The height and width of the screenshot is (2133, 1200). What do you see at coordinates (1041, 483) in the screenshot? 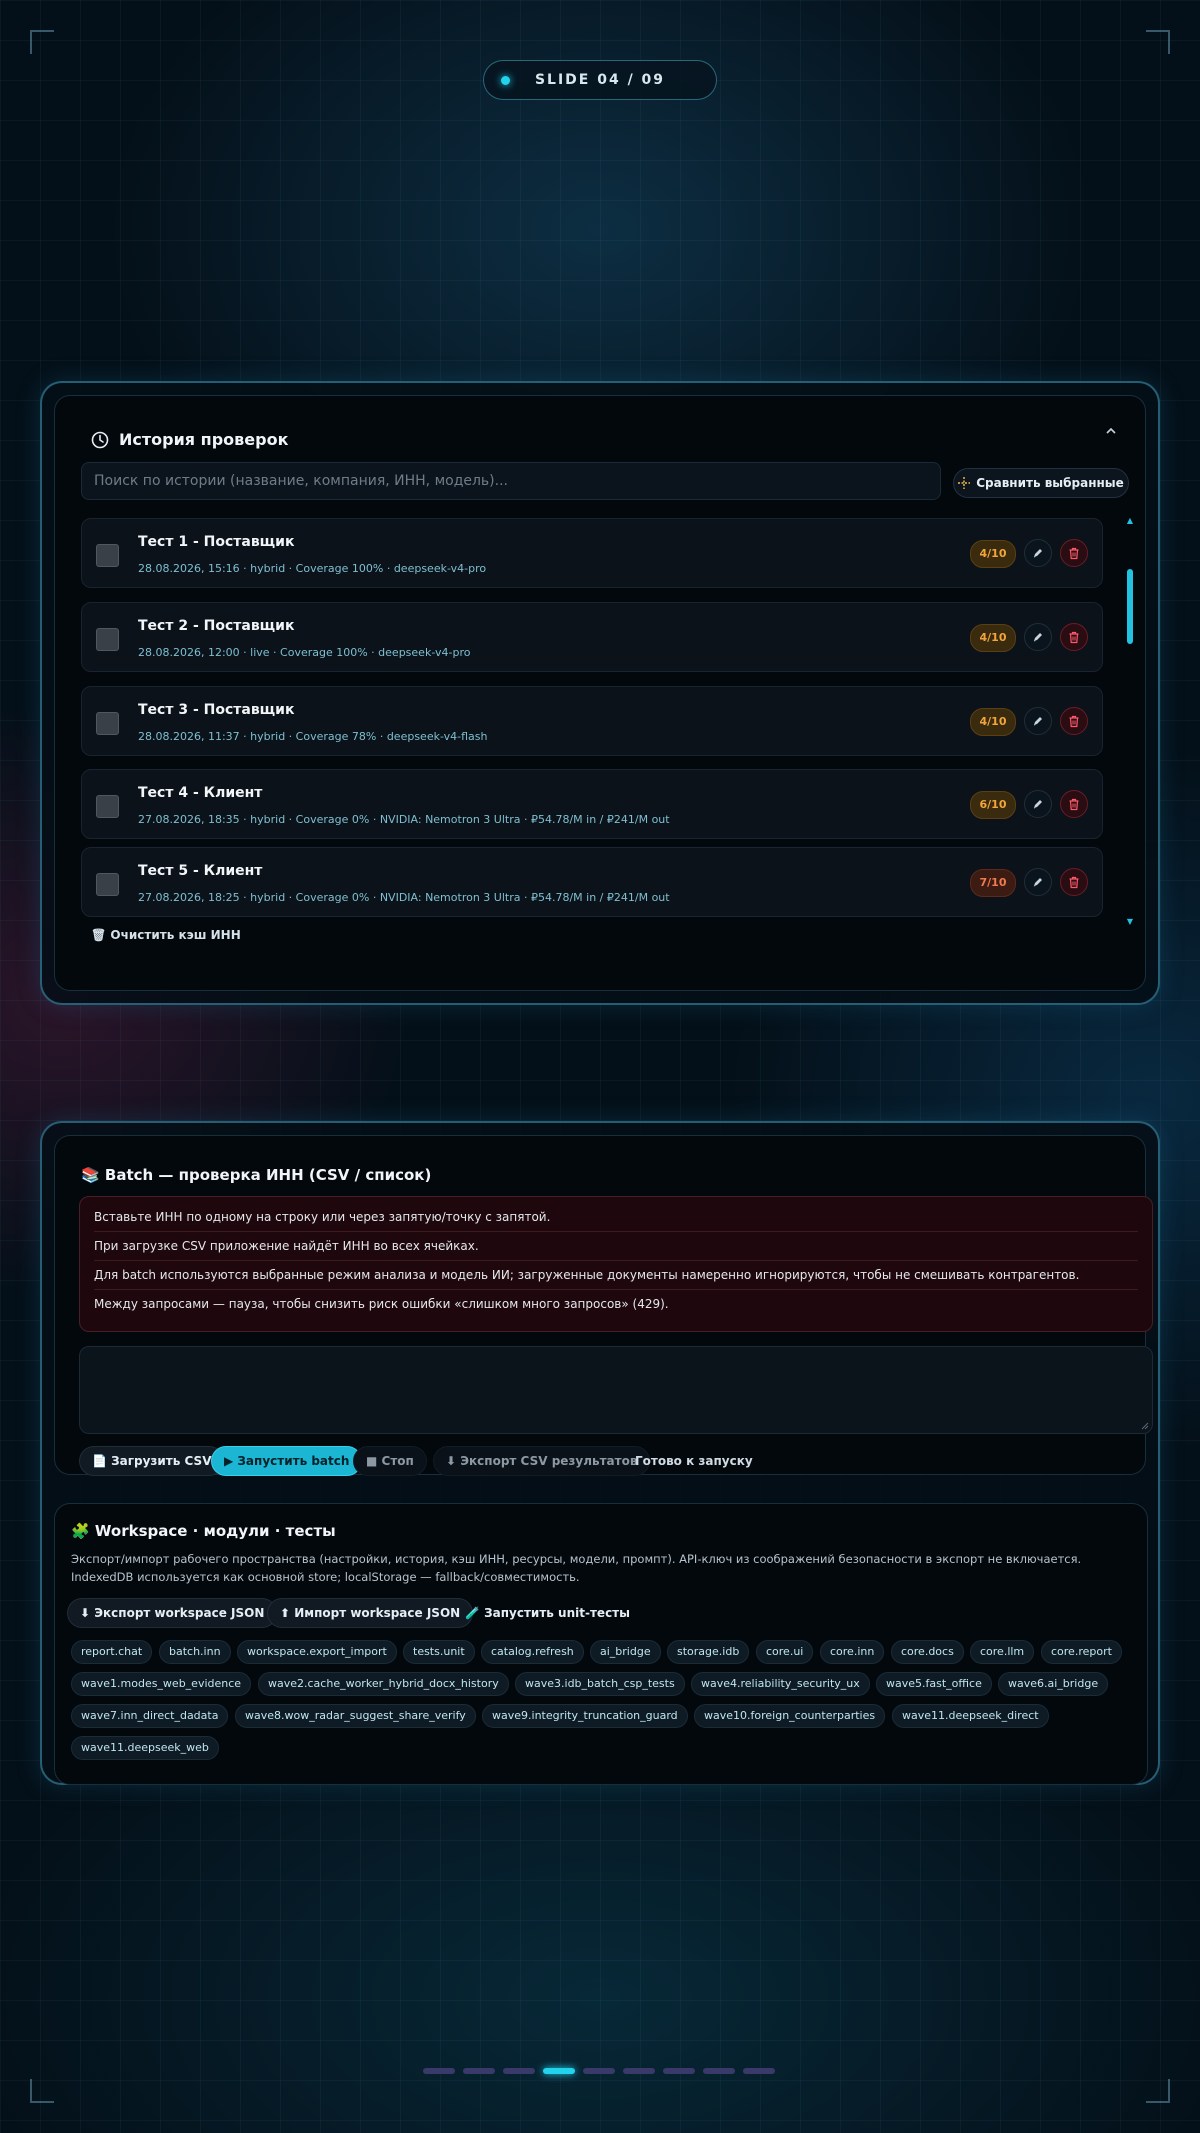
I see `compare-selected-button: Сравнить выбранные` at bounding box center [1041, 483].